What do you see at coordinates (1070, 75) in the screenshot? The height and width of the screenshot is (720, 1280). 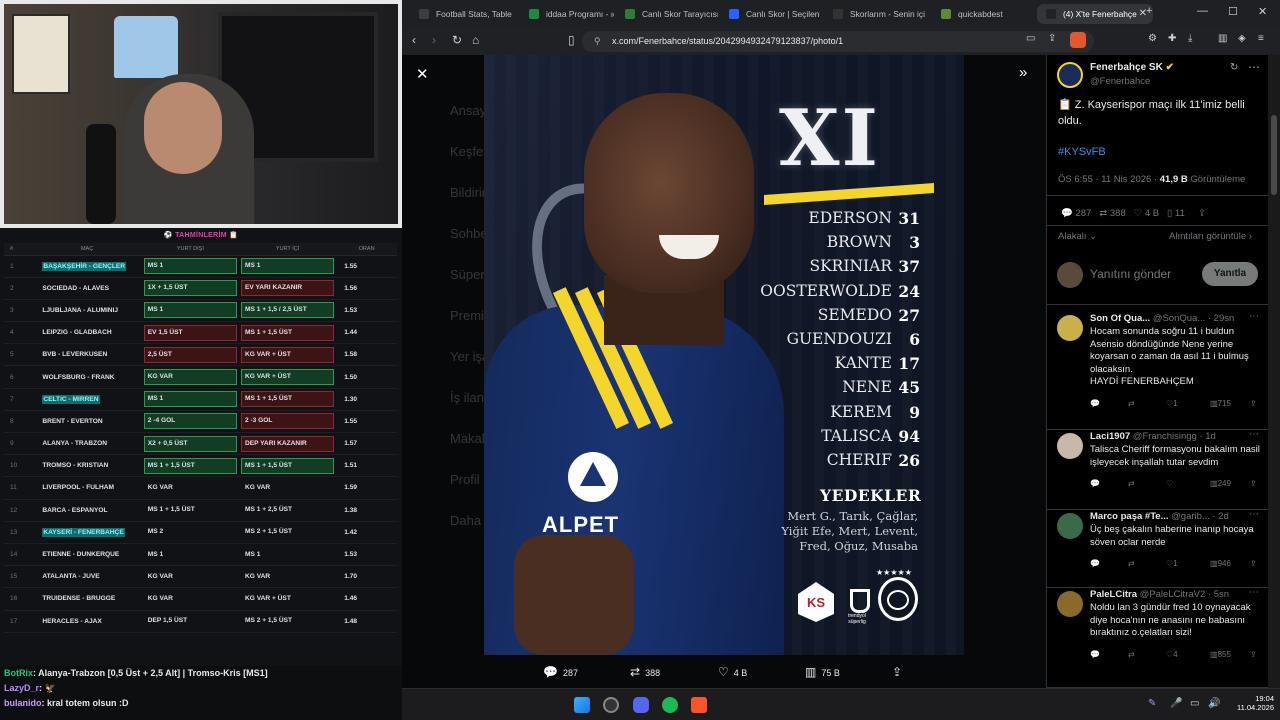 I see `author-avatar` at bounding box center [1070, 75].